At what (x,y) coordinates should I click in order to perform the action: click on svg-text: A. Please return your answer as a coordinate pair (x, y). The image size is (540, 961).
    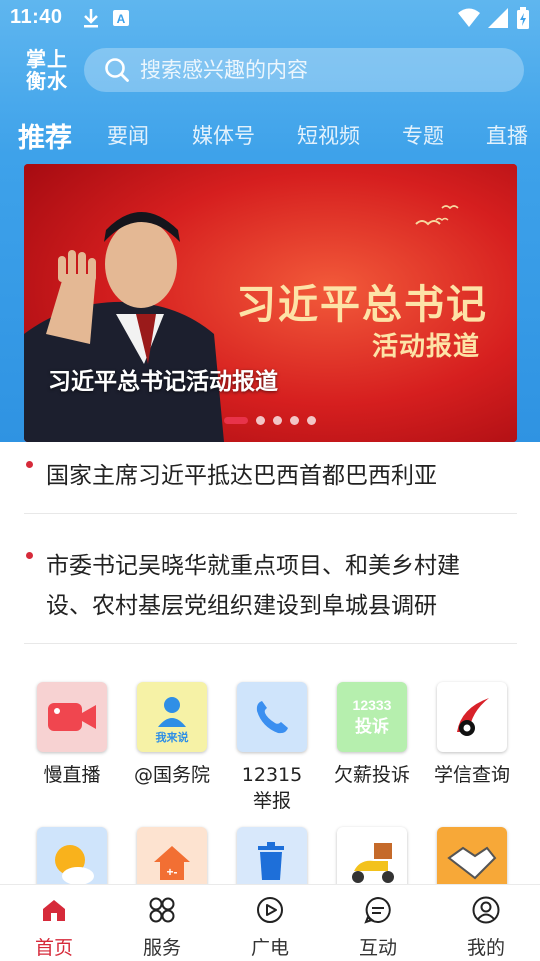
    Looking at the image, I should click on (121, 19).